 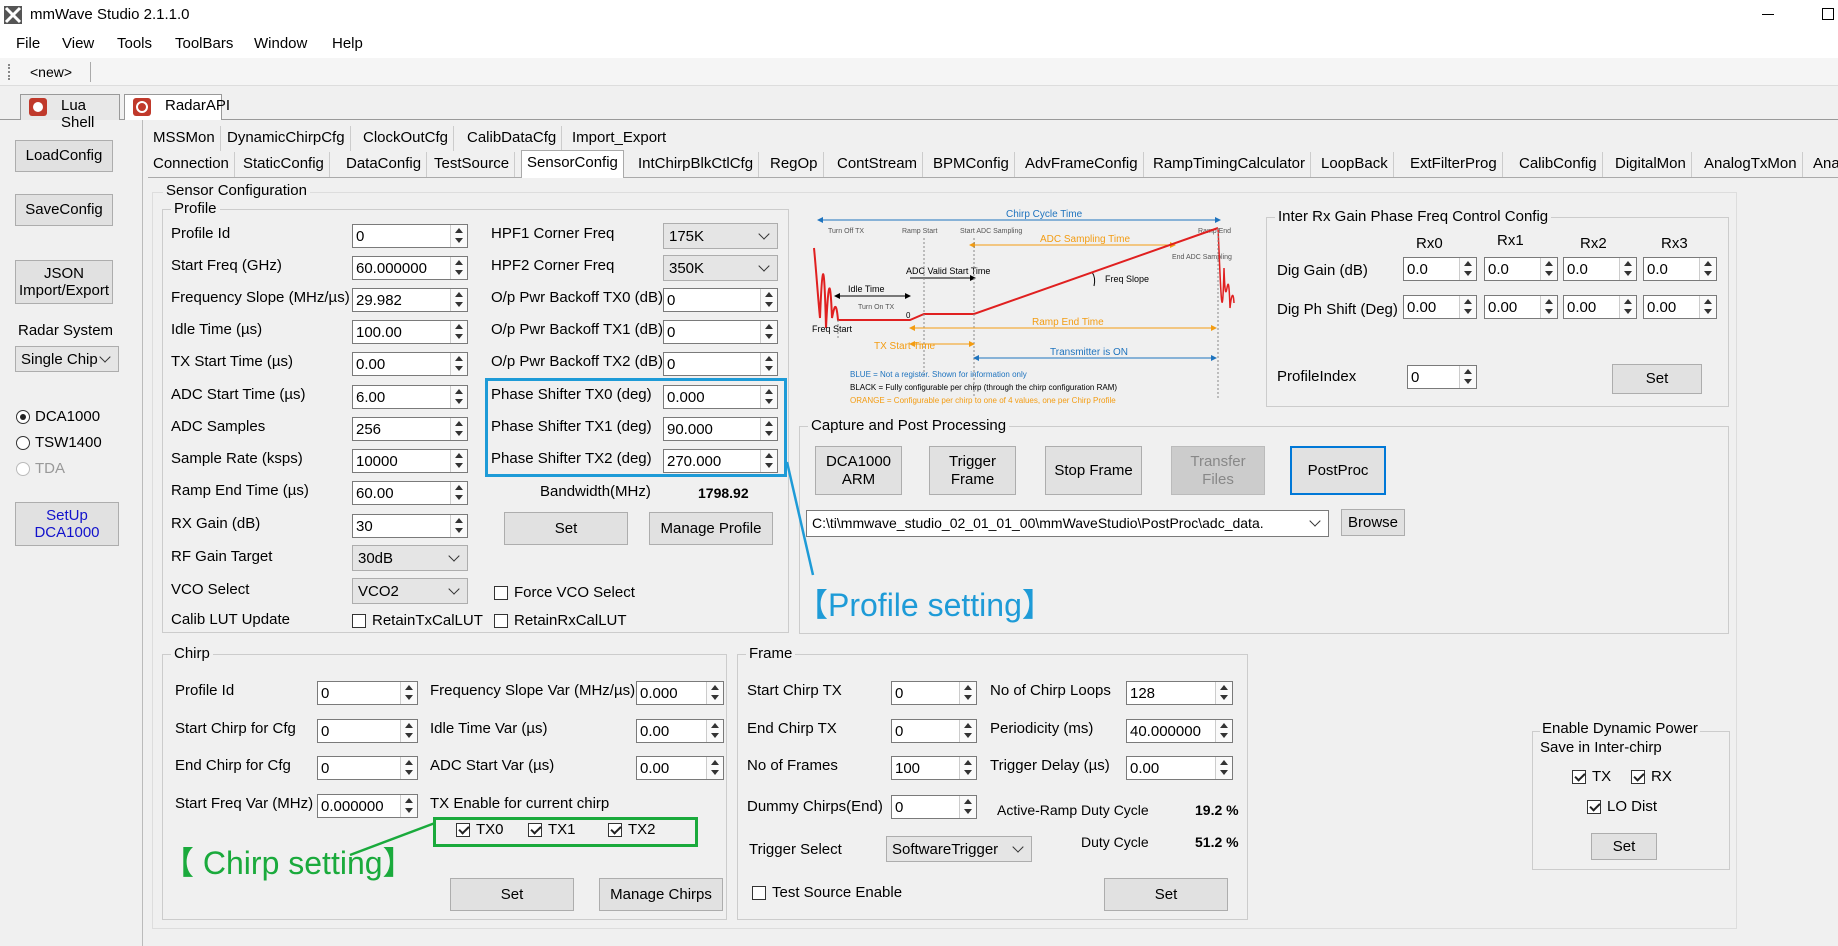 What do you see at coordinates (1082, 164) in the screenshot?
I see `tab-advframeconfig: AdvFrameConfig` at bounding box center [1082, 164].